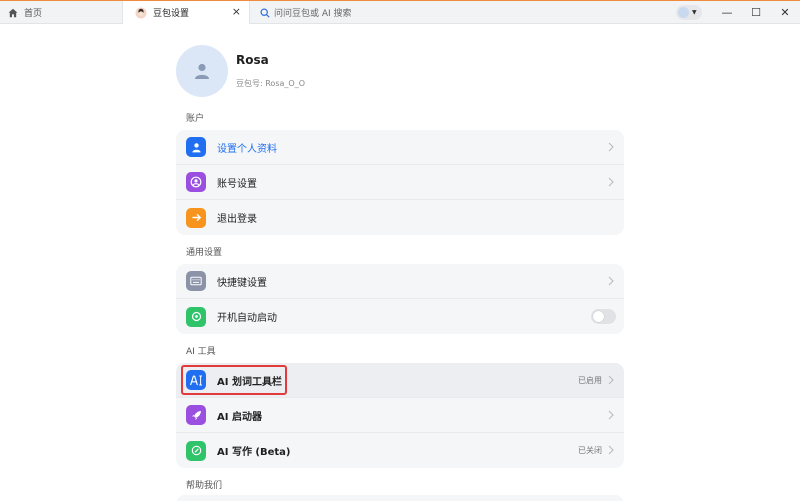 The width and height of the screenshot is (800, 501). Describe the element at coordinates (756, 12) in the screenshot. I see `maximize-button: ☐` at that location.